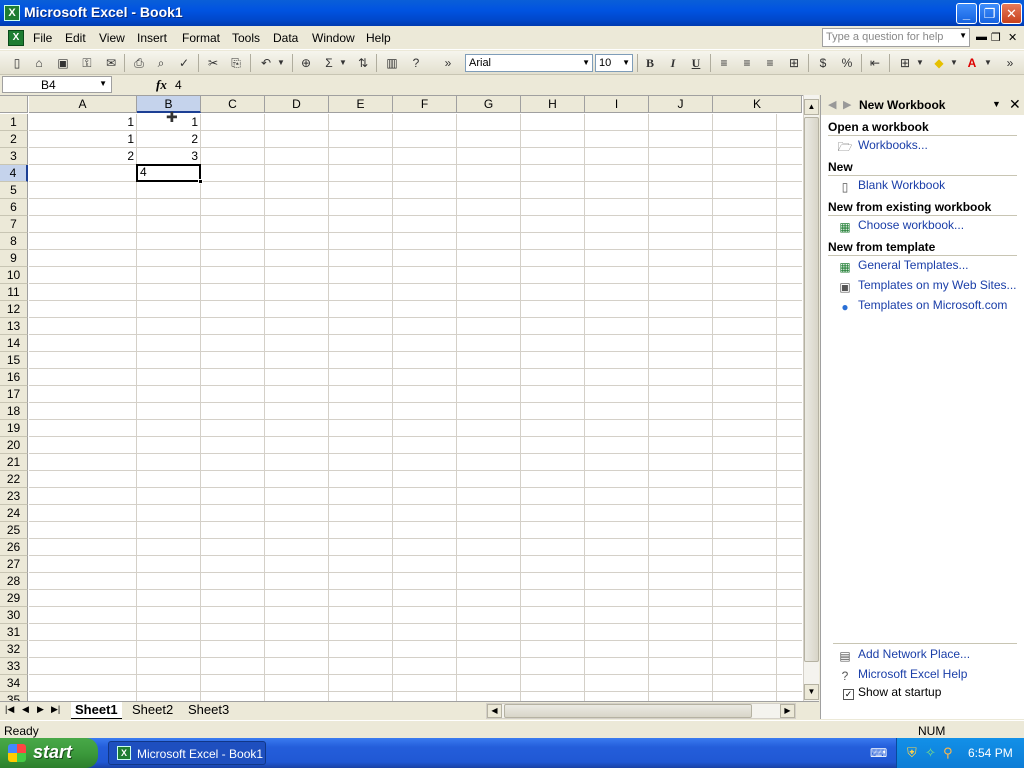  I want to click on align-right-icon: ≡, so click(770, 63).